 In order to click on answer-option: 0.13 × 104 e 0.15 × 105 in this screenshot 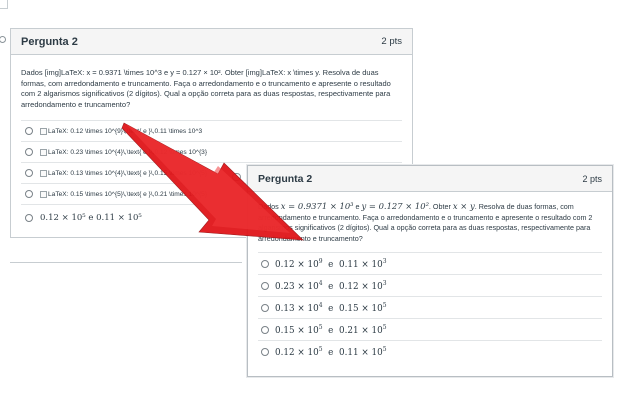, I will do `click(430, 307)`.